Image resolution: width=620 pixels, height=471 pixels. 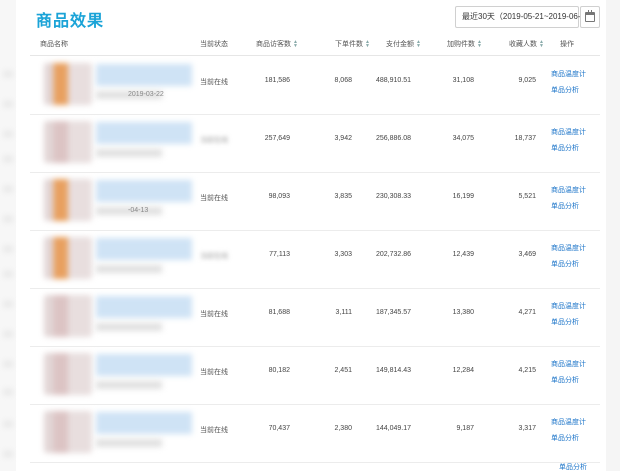 I want to click on cart-cell: 12,284, so click(x=463, y=370).